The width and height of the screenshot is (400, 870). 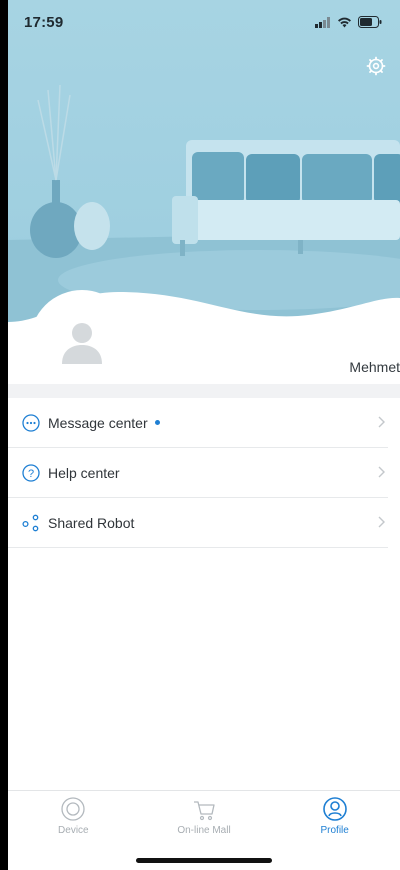 I want to click on bottom-tab-bar: Device On-line Mall Profile, so click(x=204, y=818).